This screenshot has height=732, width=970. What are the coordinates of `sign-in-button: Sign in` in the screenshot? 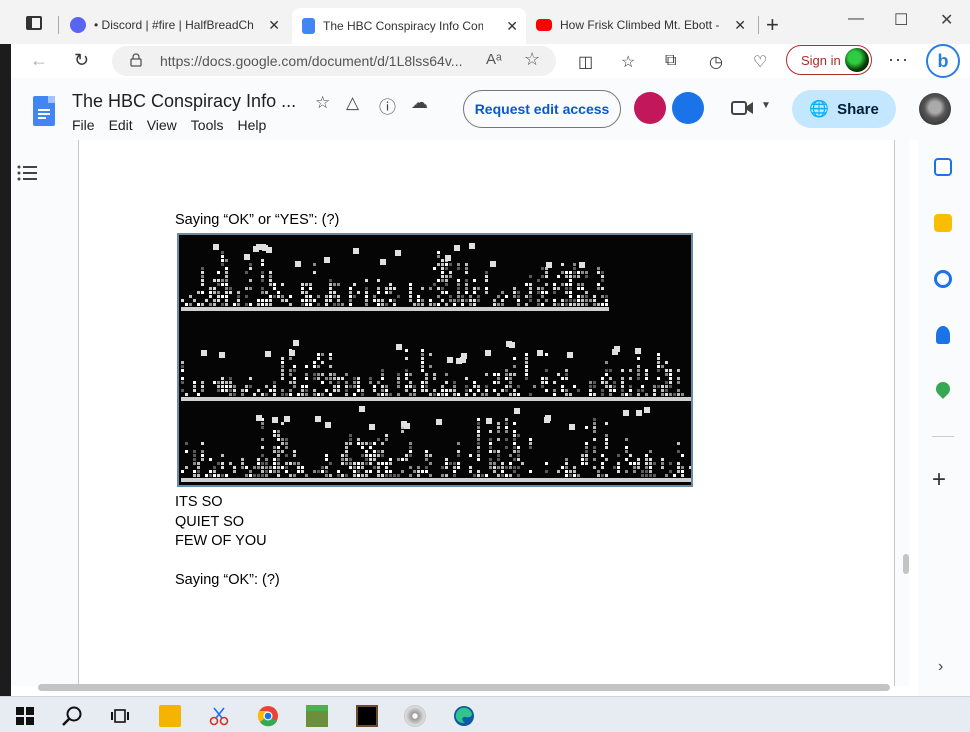 It's located at (829, 60).